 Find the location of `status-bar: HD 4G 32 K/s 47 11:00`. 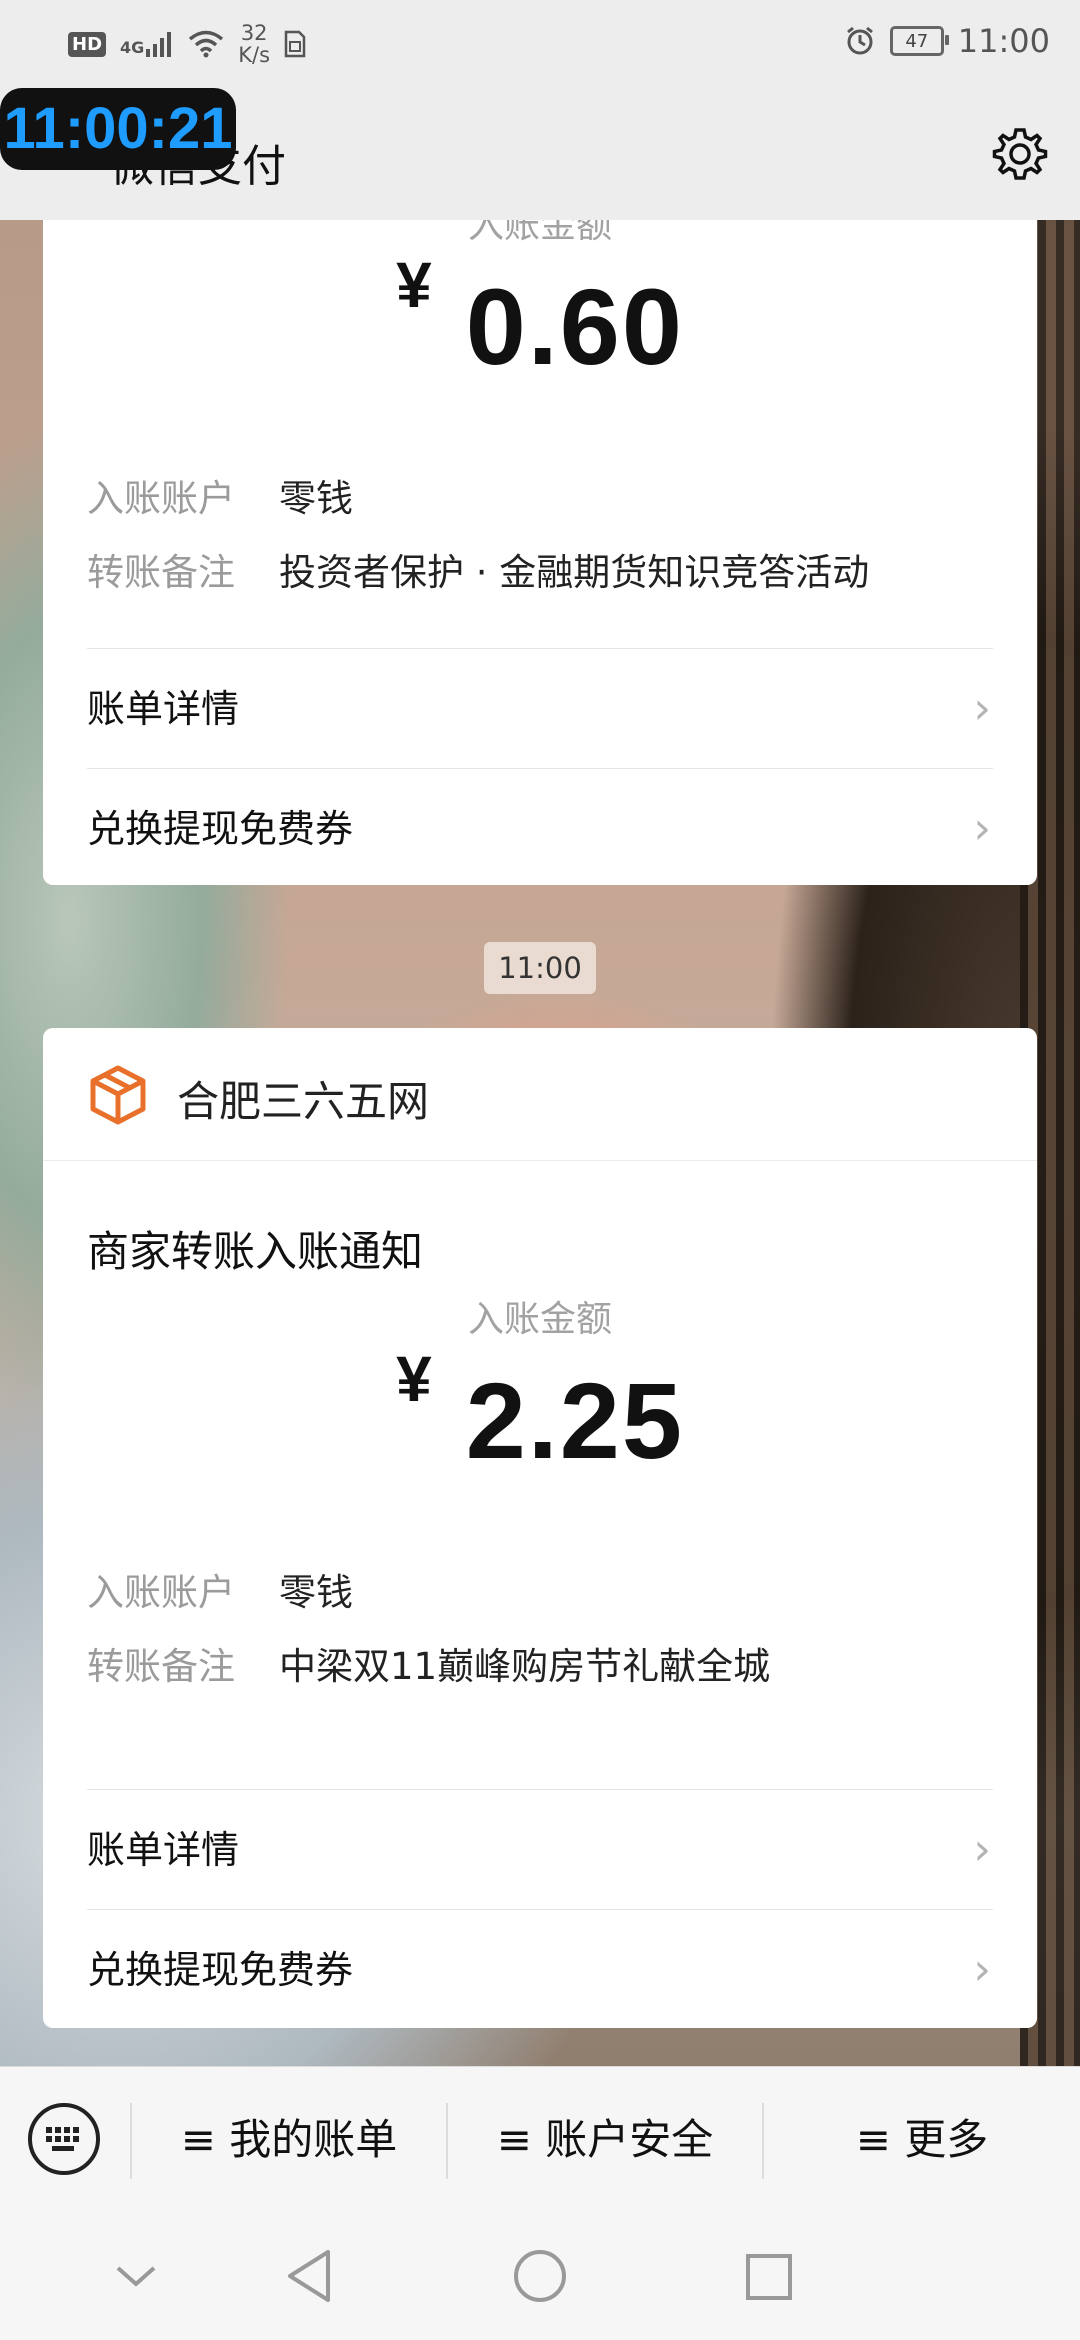

status-bar: HD 4G 32 K/s 47 11:00 is located at coordinates (540, 45).